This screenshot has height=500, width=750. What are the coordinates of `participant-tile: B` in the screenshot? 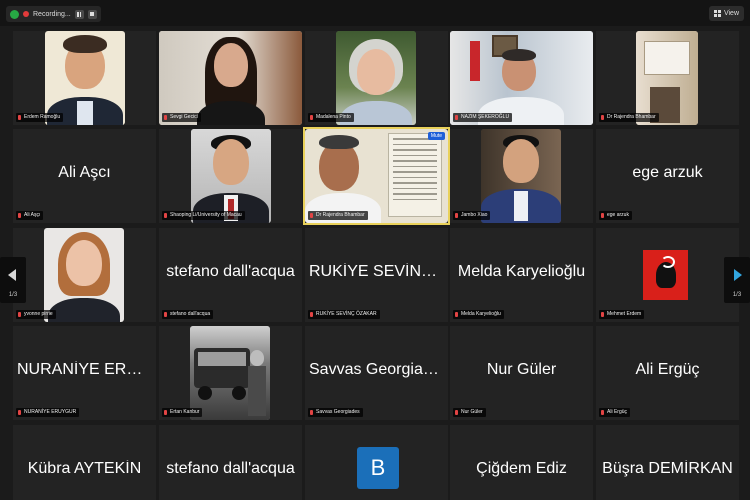 It's located at (376, 462).